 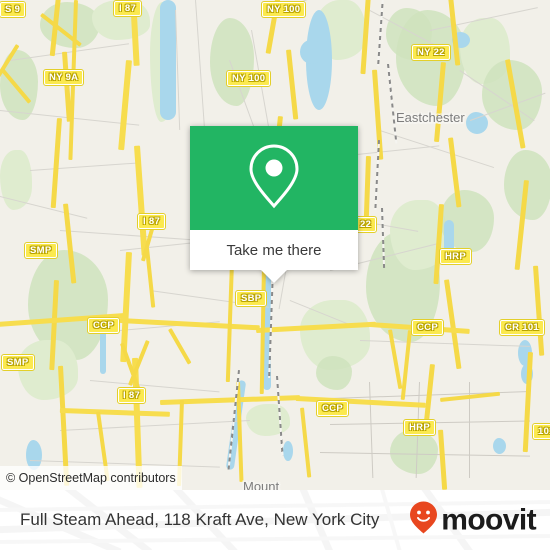 What do you see at coordinates (488, 519) in the screenshot?
I see `moovit-wordmark: moovit` at bounding box center [488, 519].